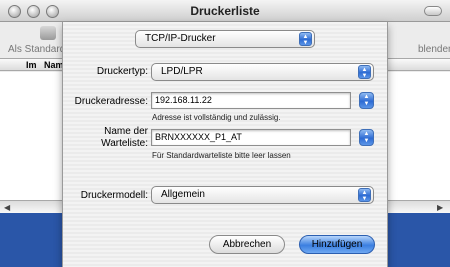  I want to click on address-hint: Adresse ist vollständig und zulässig., so click(216, 117).